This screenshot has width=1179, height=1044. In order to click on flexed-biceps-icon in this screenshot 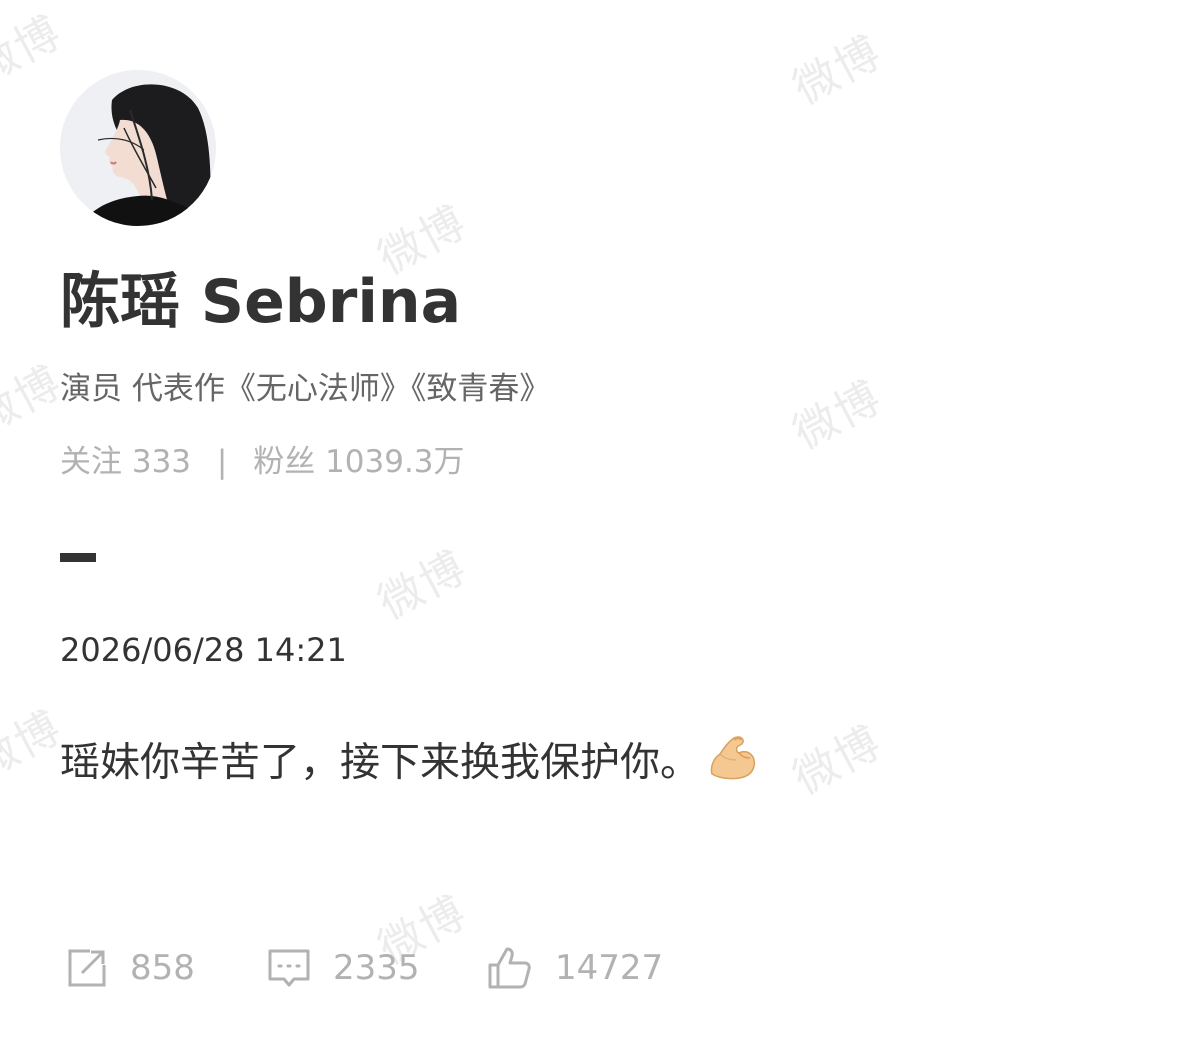, I will do `click(732, 764)`.